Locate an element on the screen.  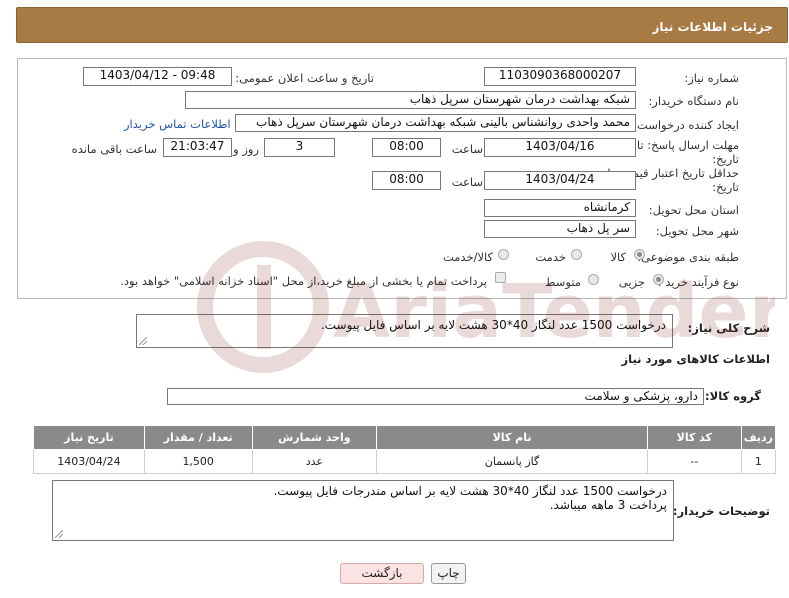
deadline-time-field: 08:00 is located at coordinates (406, 147).